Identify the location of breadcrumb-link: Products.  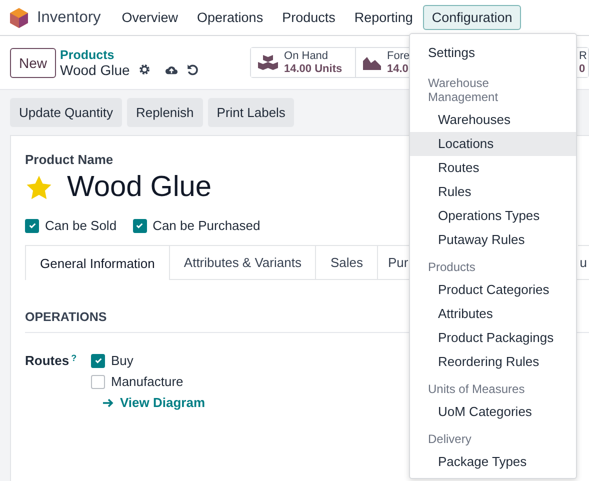
(155, 55).